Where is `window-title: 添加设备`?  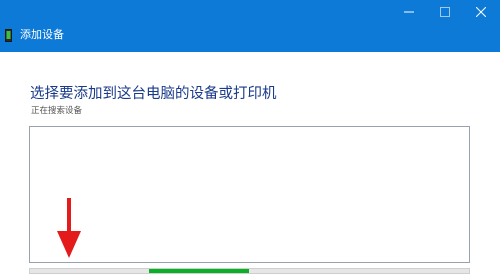
window-title: 添加设备 is located at coordinates (42, 34).